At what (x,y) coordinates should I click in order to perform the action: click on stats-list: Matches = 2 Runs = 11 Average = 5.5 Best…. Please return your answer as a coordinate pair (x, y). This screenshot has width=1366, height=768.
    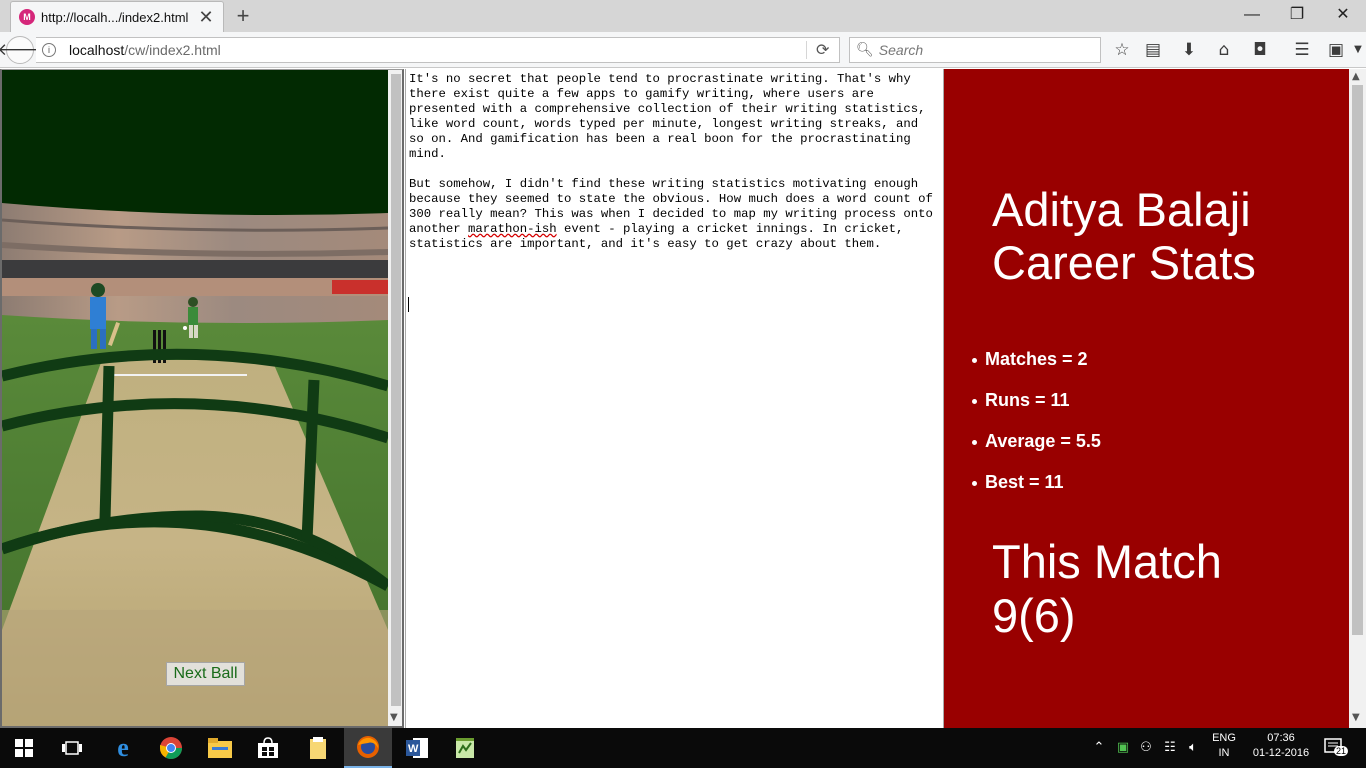
    Looking at the image, I should click on (1036, 431).